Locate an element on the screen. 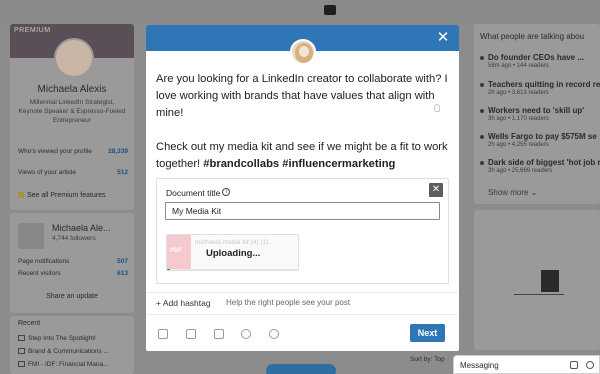 This screenshot has height=374, width=600. share-update-button: Share an update is located at coordinates (72, 296).